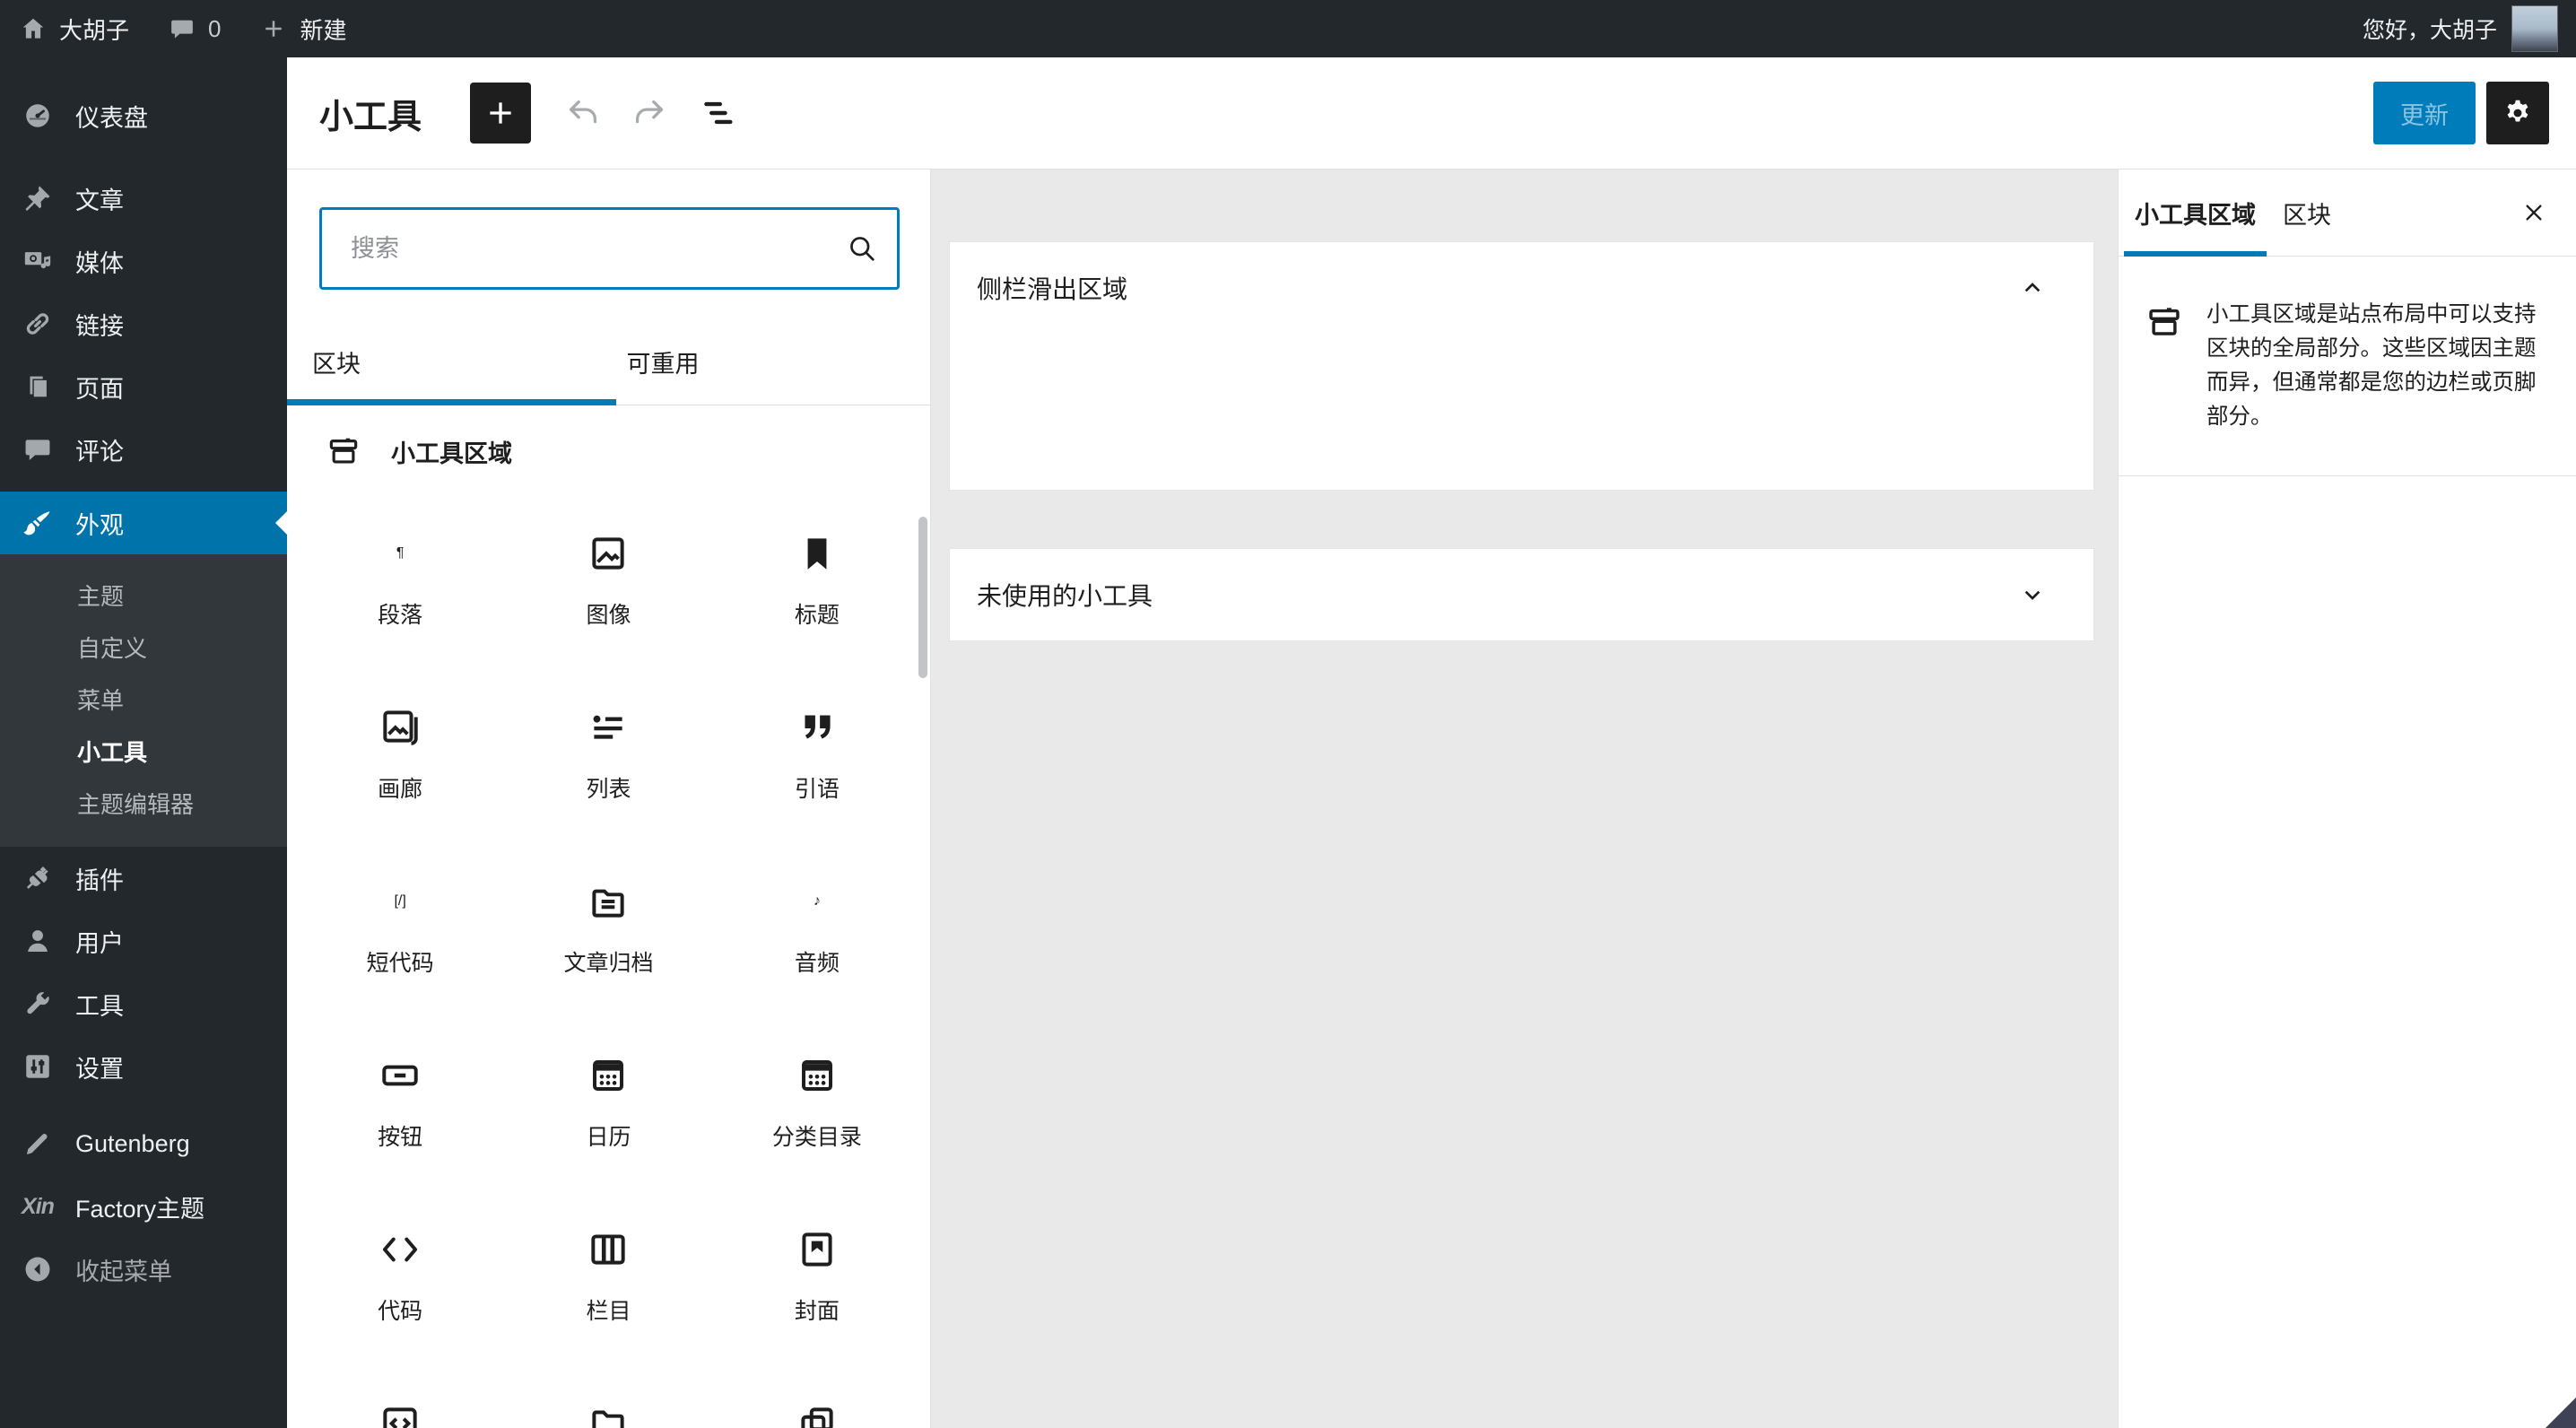  Describe the element at coordinates (215, 28) in the screenshot. I see `comment-count: 0` at that location.